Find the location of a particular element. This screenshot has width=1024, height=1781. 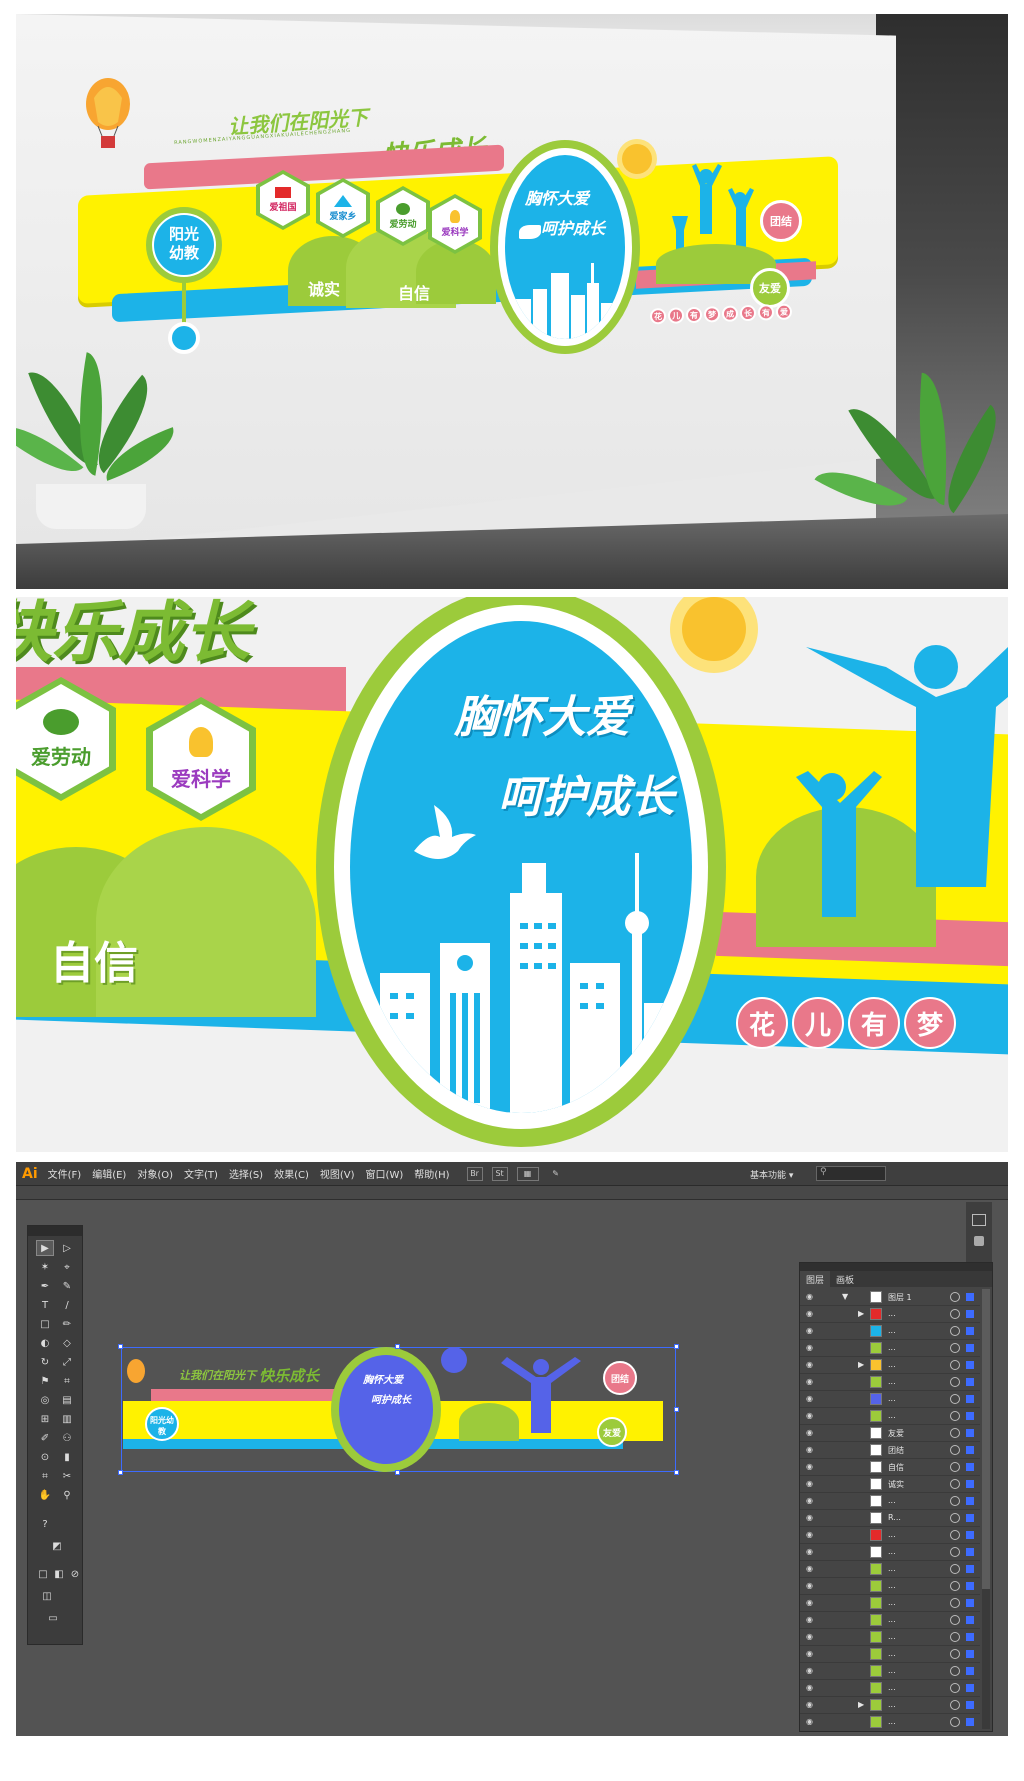

menu-effect: 效果(C) is located at coordinates (291, 1173).